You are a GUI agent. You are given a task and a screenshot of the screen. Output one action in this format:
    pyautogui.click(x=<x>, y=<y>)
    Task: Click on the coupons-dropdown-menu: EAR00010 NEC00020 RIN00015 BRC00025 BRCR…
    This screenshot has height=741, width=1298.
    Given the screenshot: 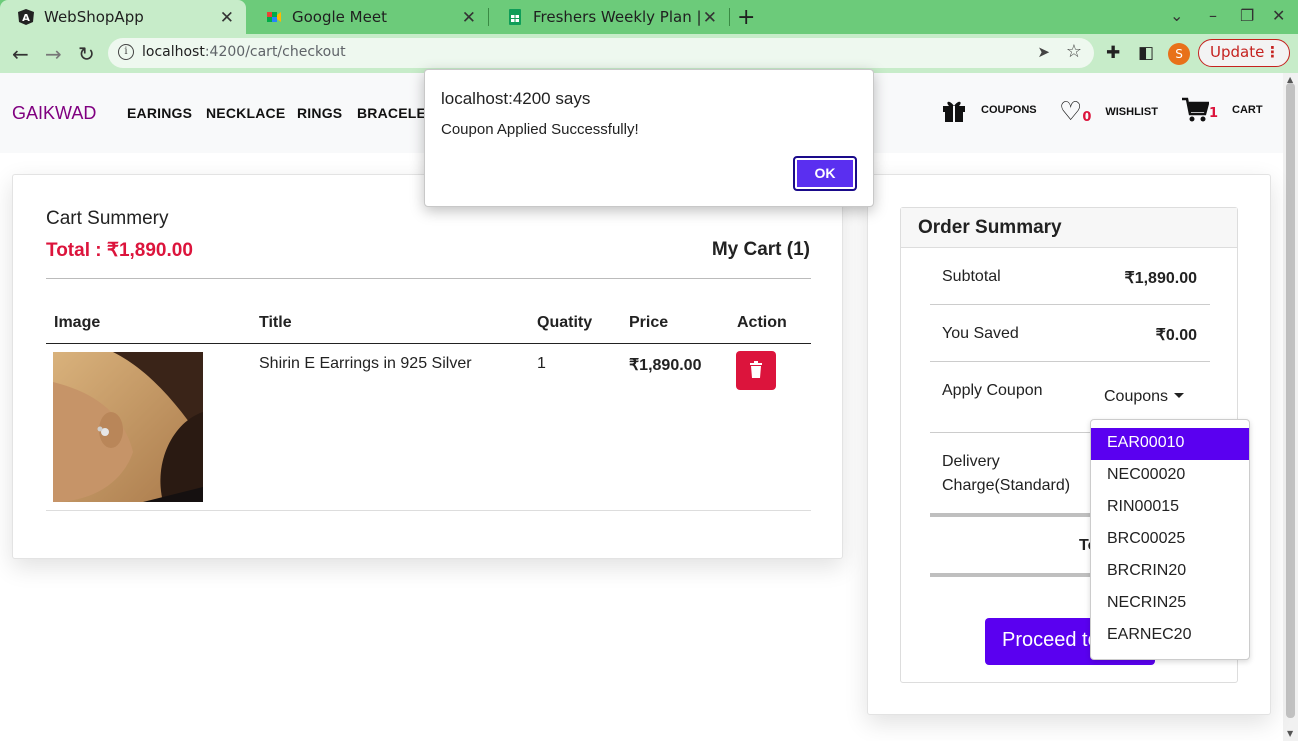 What is the action you would take?
    pyautogui.click(x=1170, y=539)
    